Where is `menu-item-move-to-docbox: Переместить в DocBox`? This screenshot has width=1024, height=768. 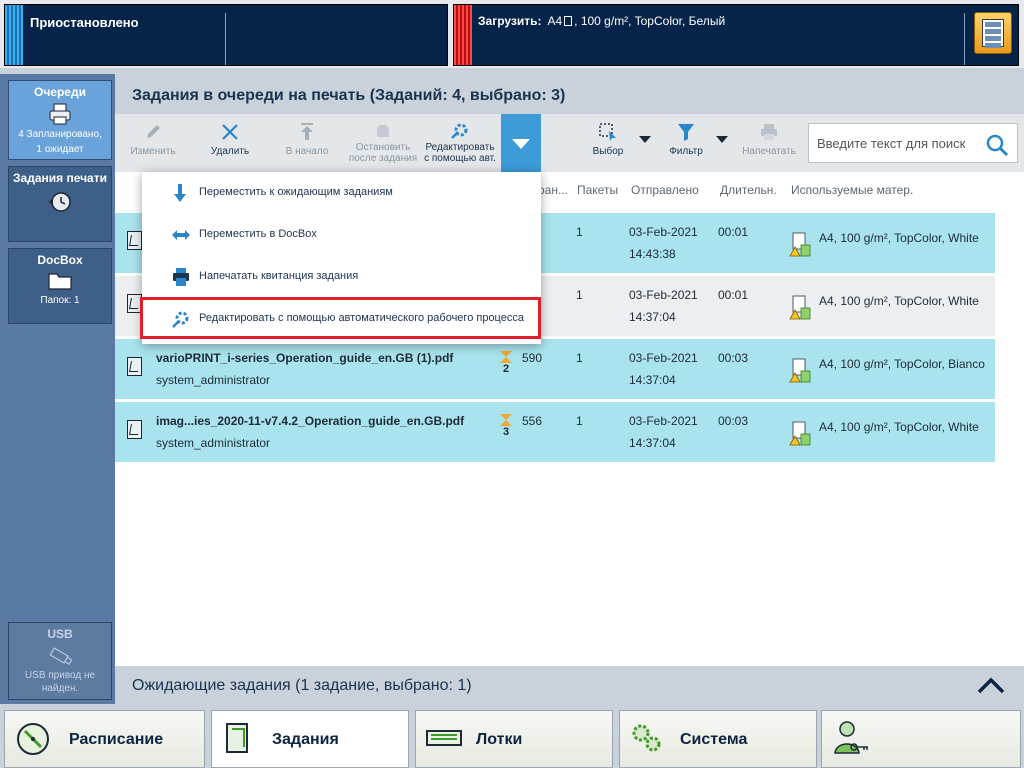 menu-item-move-to-docbox: Переместить в DocBox is located at coordinates (341, 235).